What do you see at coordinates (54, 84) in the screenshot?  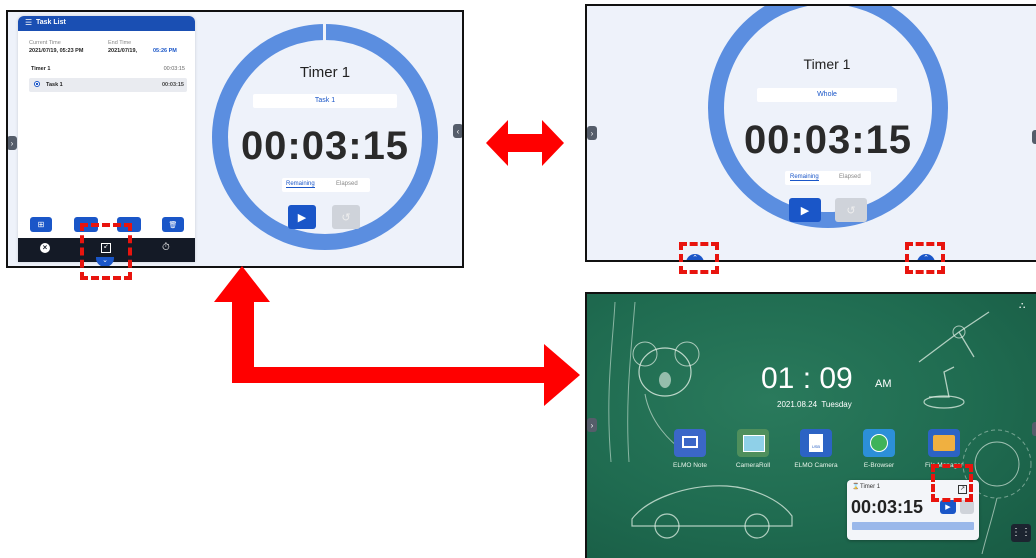 I see `task-row-name: Task 1` at bounding box center [54, 84].